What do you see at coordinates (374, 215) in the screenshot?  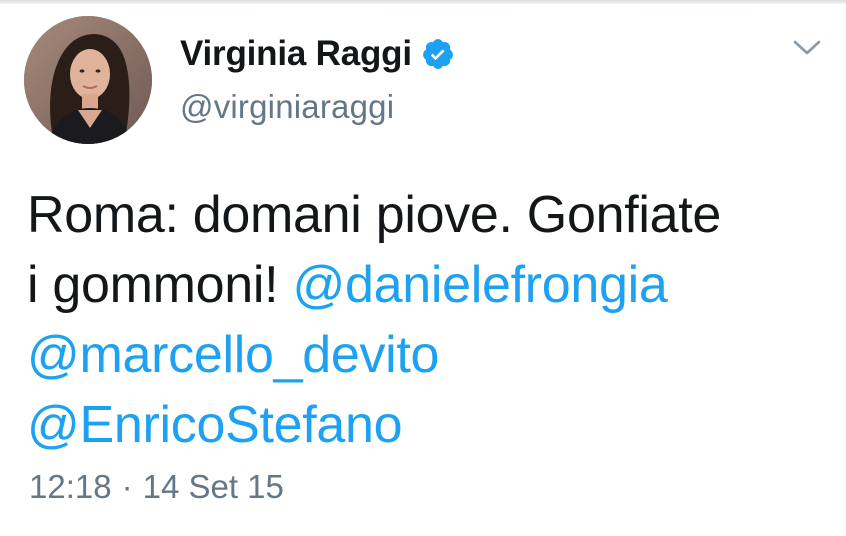 I see `tweet-text-line1: Roma: domani piove. Gonfiate` at bounding box center [374, 215].